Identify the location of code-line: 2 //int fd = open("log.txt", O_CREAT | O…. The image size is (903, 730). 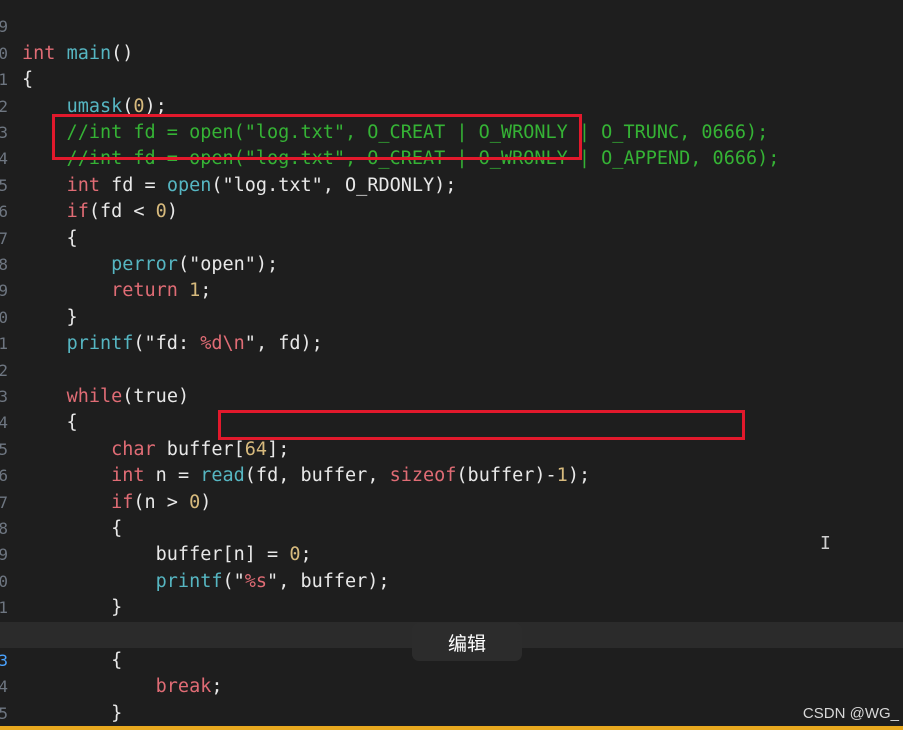
(451, 105).